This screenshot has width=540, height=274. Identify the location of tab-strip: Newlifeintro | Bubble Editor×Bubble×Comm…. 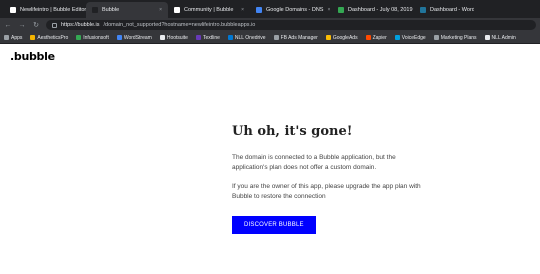
(270, 9).